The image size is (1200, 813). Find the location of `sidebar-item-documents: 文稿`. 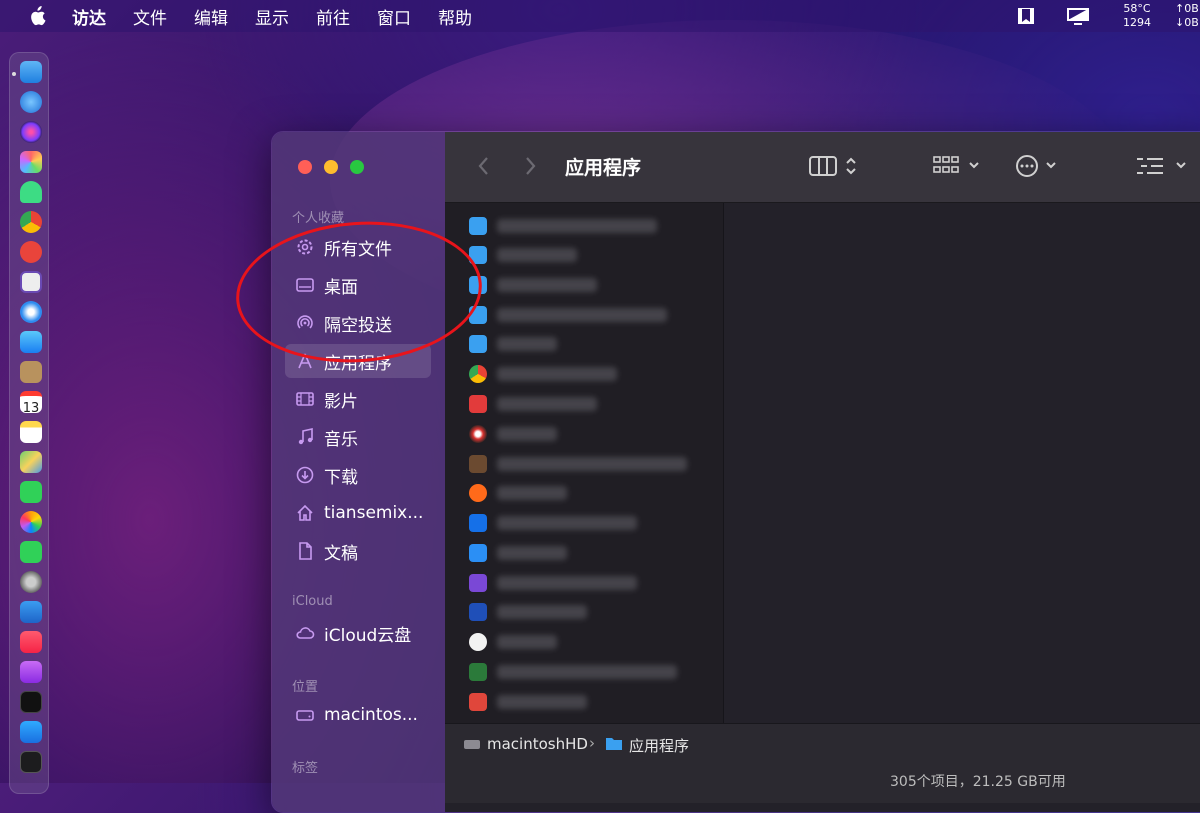

sidebar-item-documents: 文稿 is located at coordinates (358, 551).